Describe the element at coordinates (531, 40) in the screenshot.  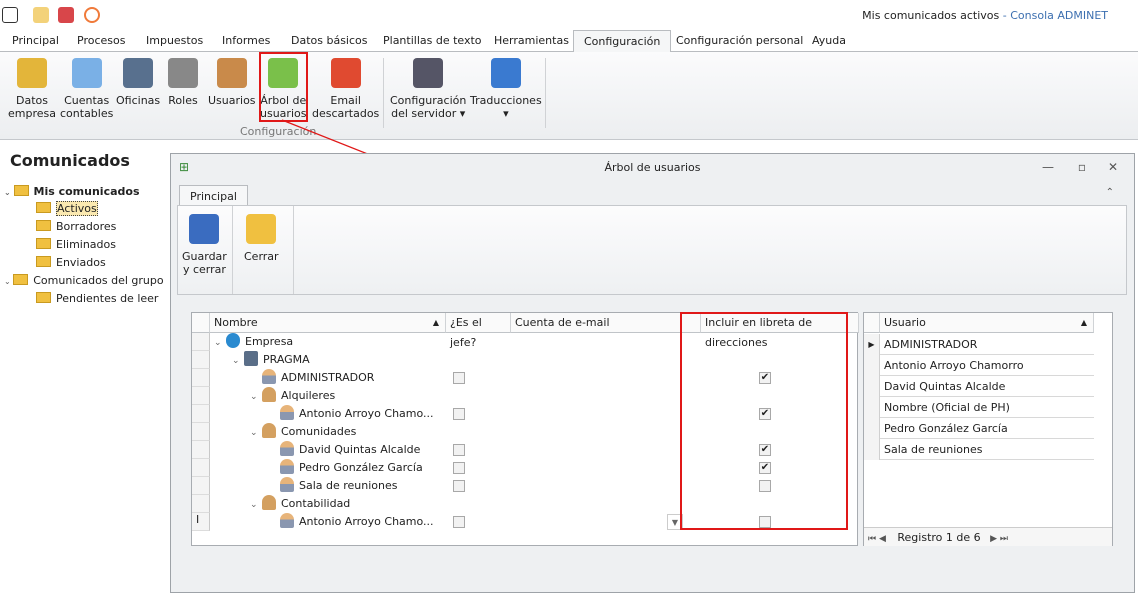
I see `tab-6: Herramientas` at that location.